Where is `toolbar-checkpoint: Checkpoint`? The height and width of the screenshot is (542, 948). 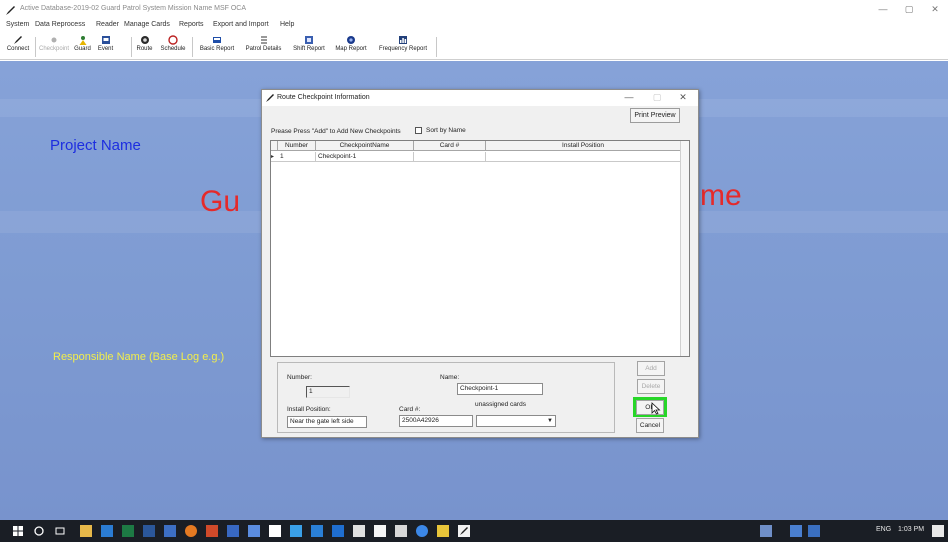 toolbar-checkpoint: Checkpoint is located at coordinates (54, 47).